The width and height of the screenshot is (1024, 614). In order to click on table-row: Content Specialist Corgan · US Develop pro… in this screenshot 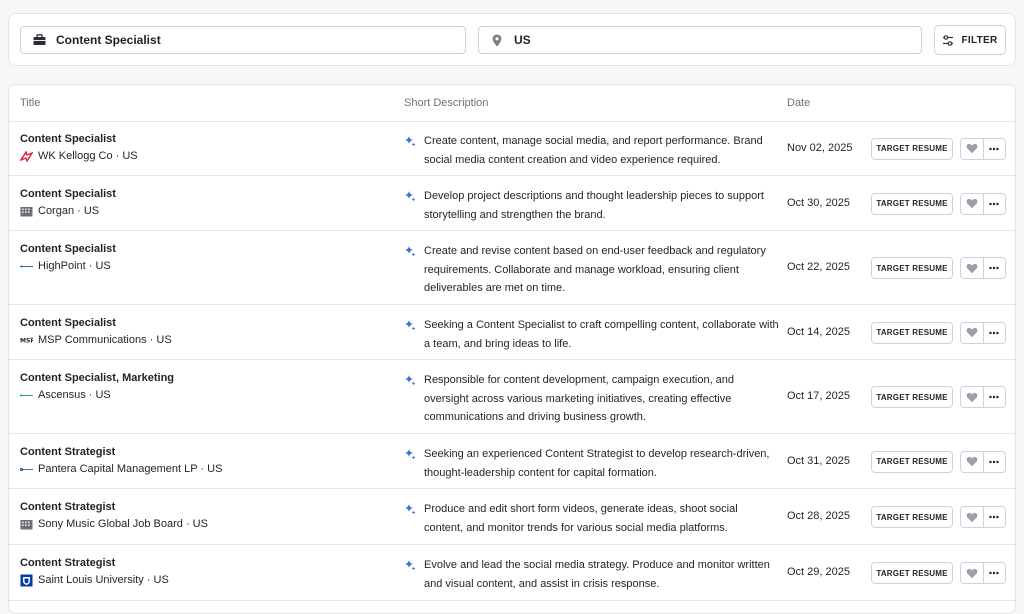, I will do `click(512, 203)`.